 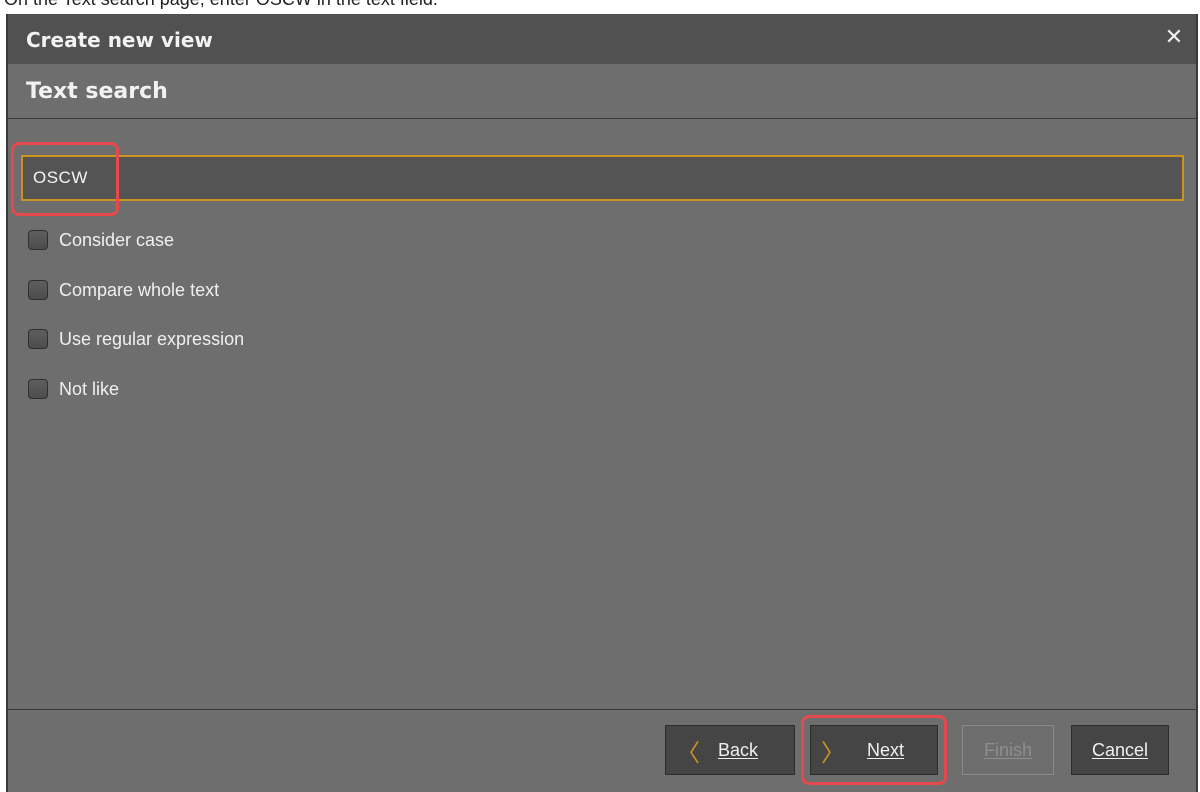 I want to click on text-search-input, so click(x=602, y=178).